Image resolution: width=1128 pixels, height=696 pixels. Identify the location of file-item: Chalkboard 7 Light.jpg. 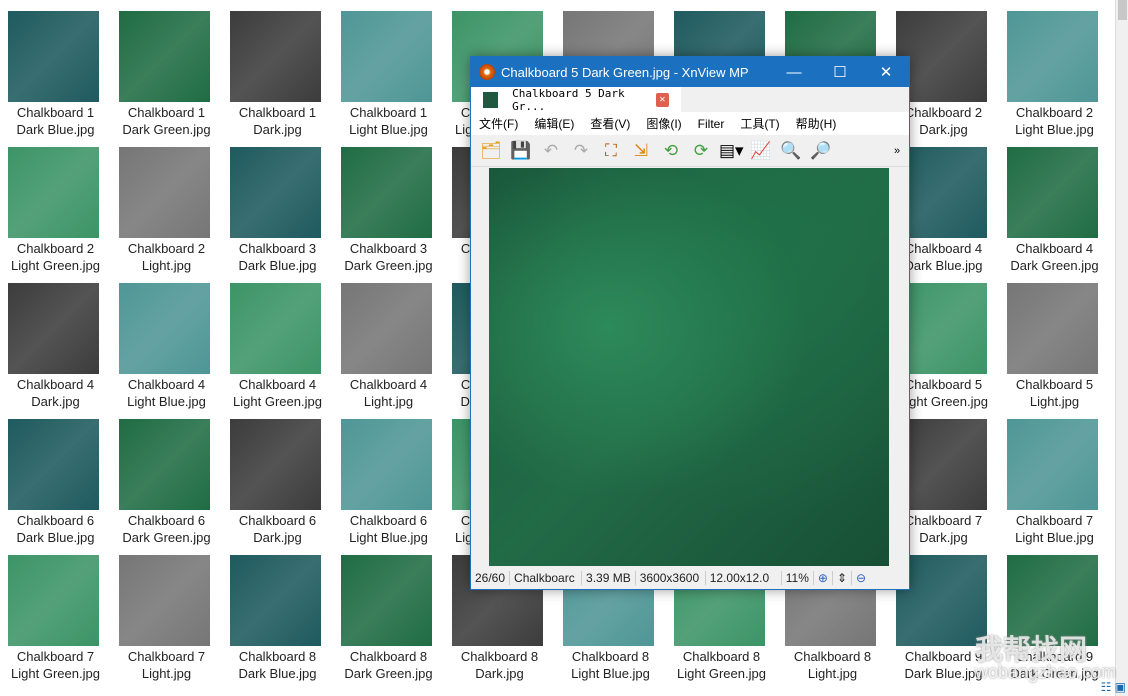
(166, 612).